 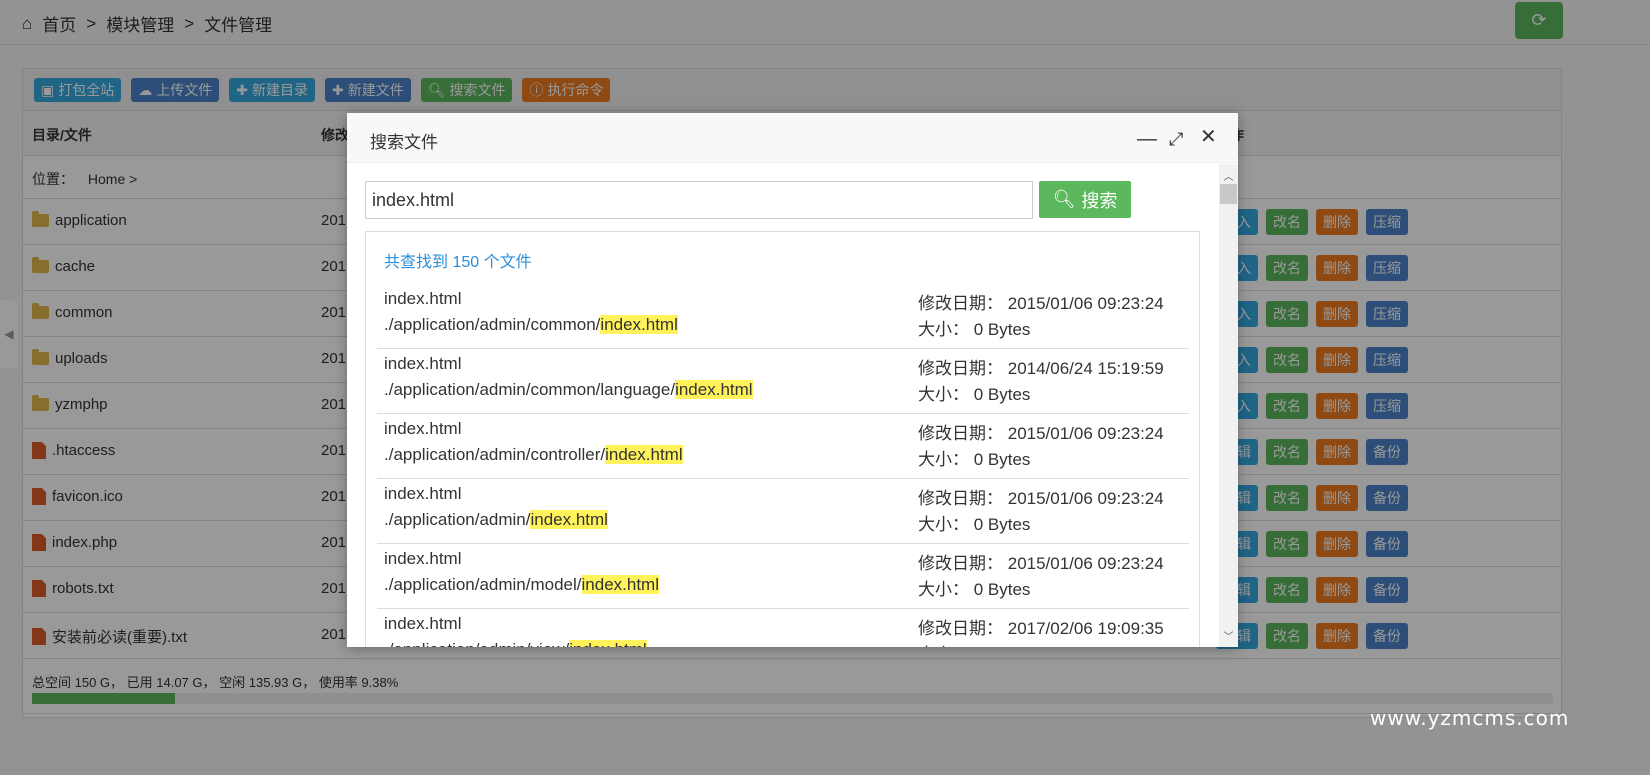 I want to click on result-dir: ./application/admin/common/, so click(x=492, y=324).